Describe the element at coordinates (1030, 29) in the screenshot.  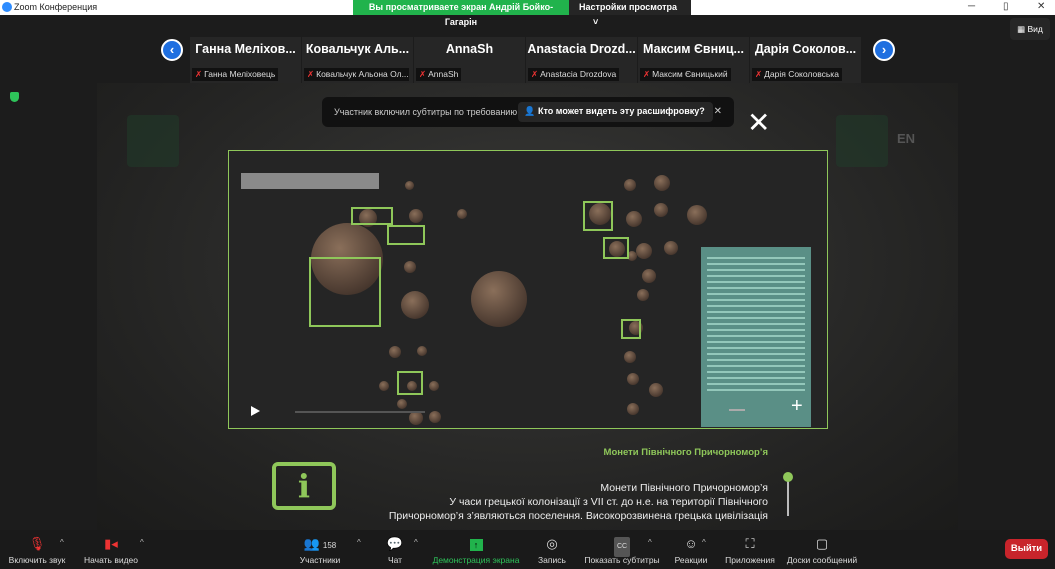
I see `view-button: ▦ Вид` at that location.